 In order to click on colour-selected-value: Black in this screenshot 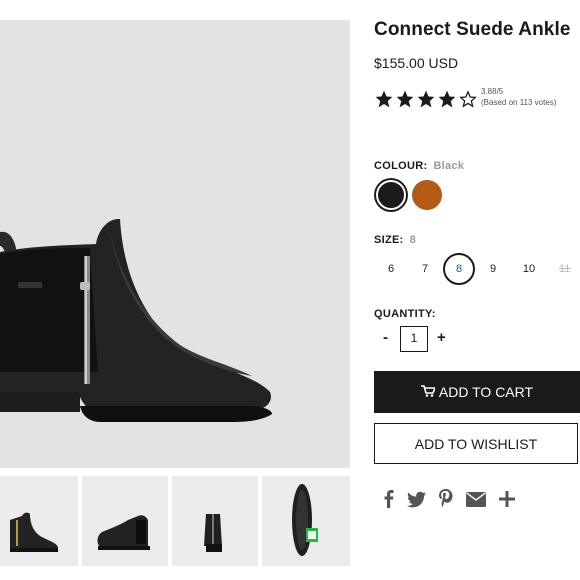, I will do `click(449, 166)`.